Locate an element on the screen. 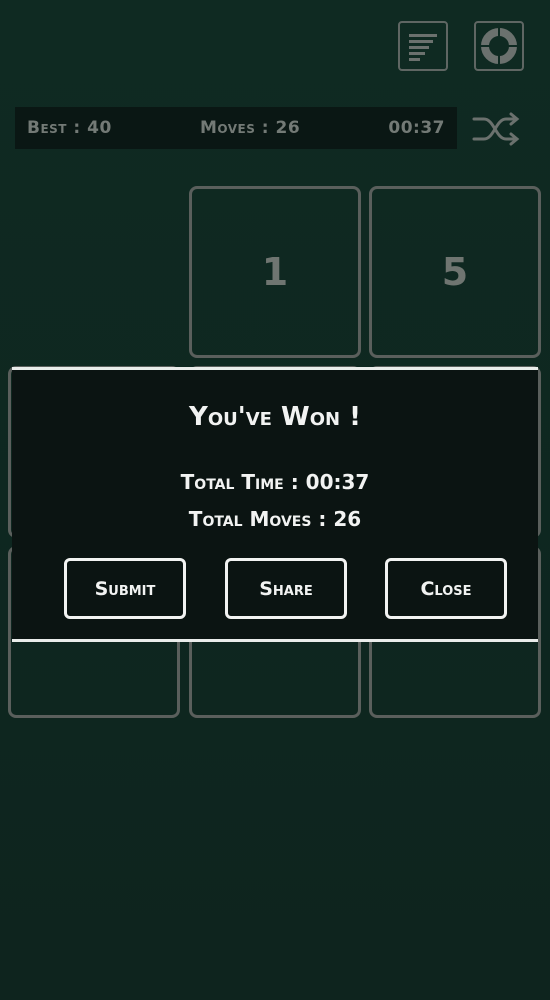 The image size is (550, 1000). timer: 00:37 is located at coordinates (416, 128).